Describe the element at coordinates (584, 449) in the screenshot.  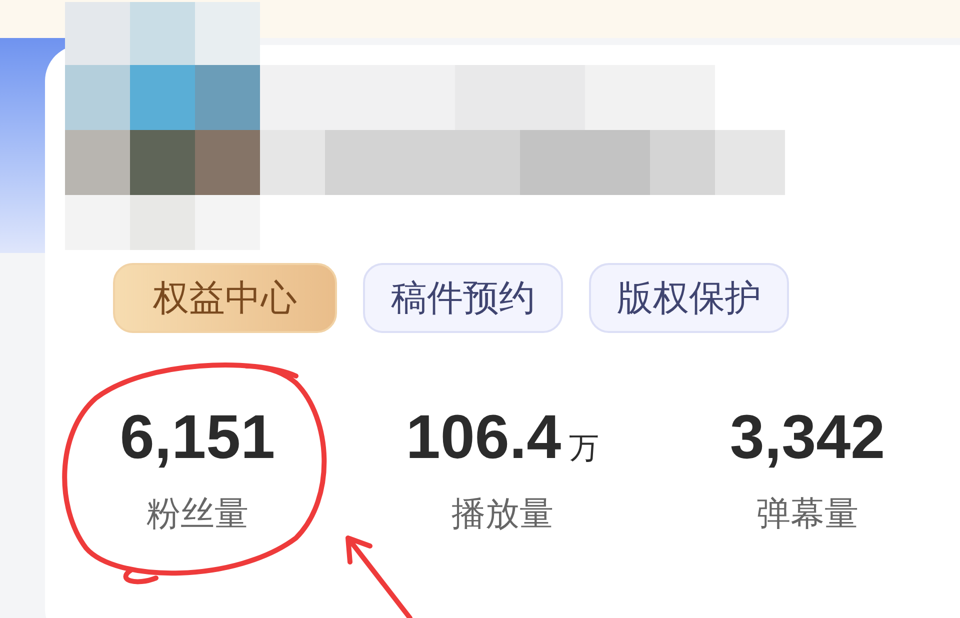
I see `stat-unit: 万` at that location.